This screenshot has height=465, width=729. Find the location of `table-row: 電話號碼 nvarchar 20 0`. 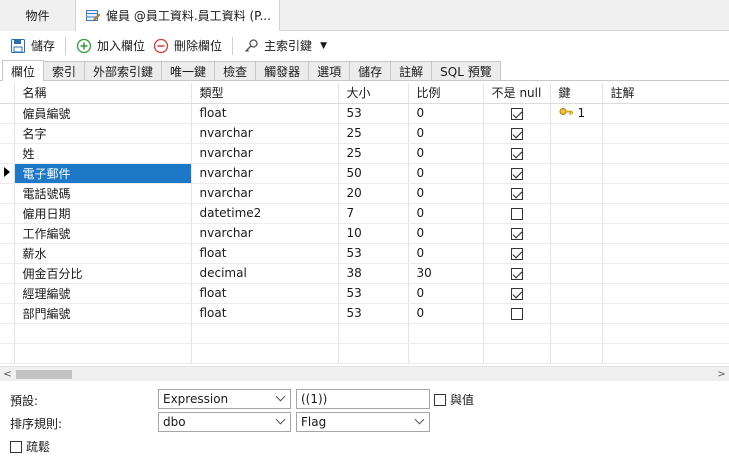

table-row: 電話號碼 nvarchar 20 0 is located at coordinates (364, 193).